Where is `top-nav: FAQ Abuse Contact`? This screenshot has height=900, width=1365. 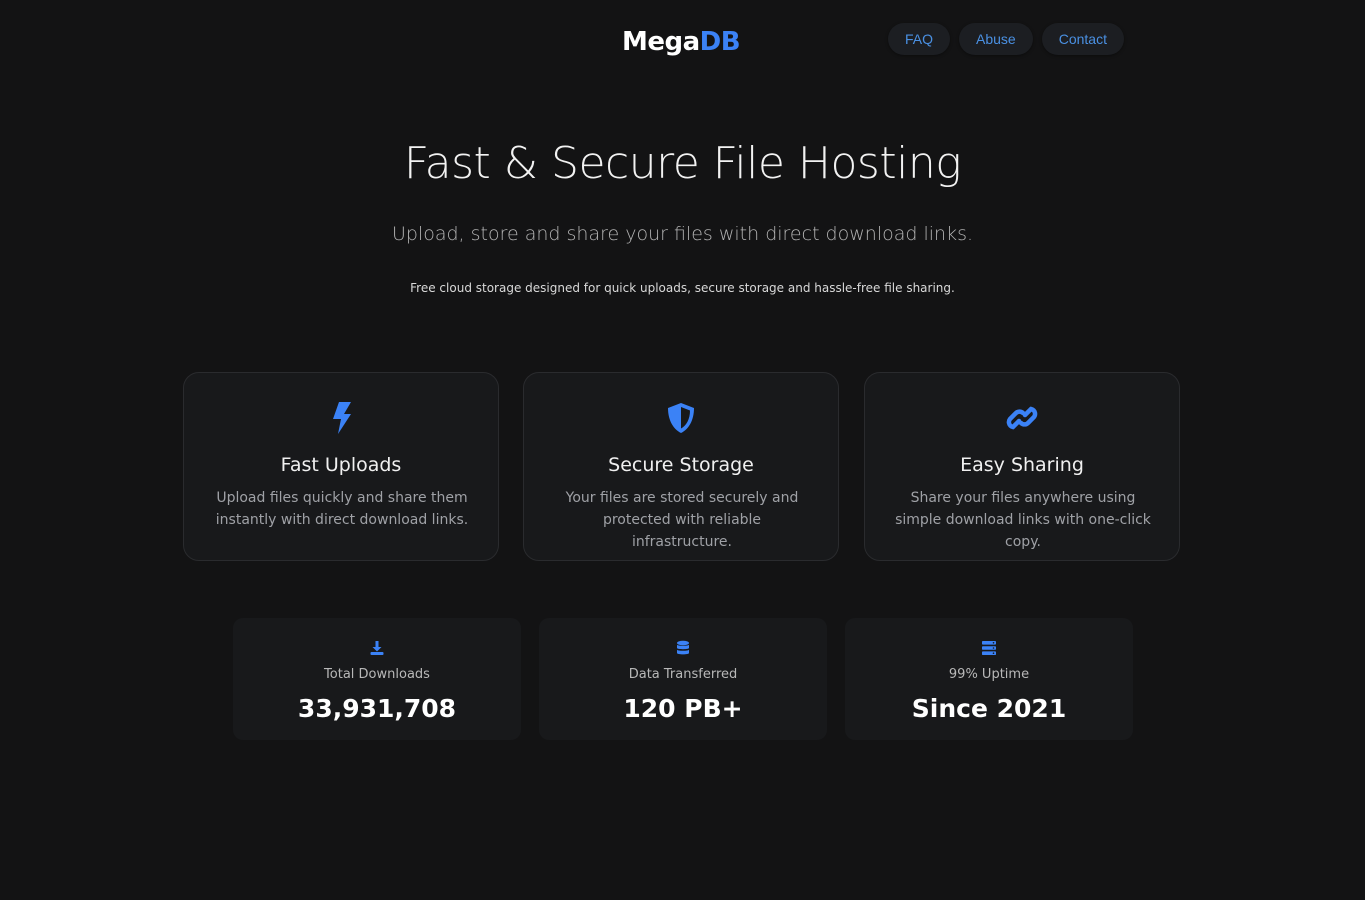
top-nav: FAQ Abuse Contact is located at coordinates (1006, 39).